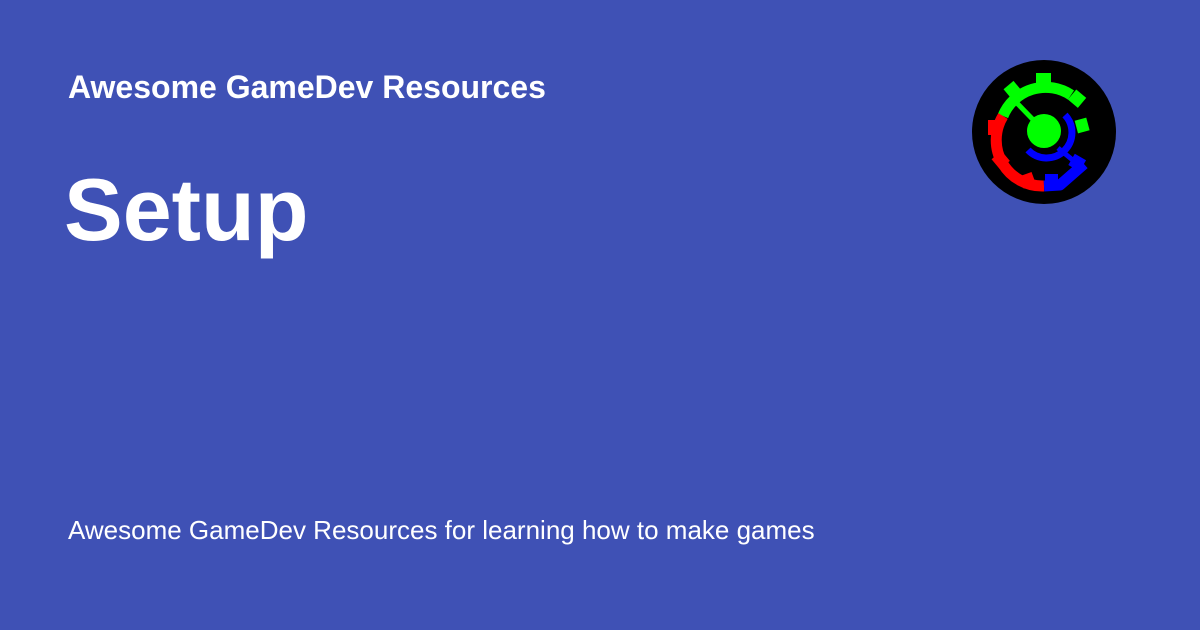 This screenshot has width=1200, height=630. Describe the element at coordinates (186, 209) in the screenshot. I see `page-title: Setup` at that location.